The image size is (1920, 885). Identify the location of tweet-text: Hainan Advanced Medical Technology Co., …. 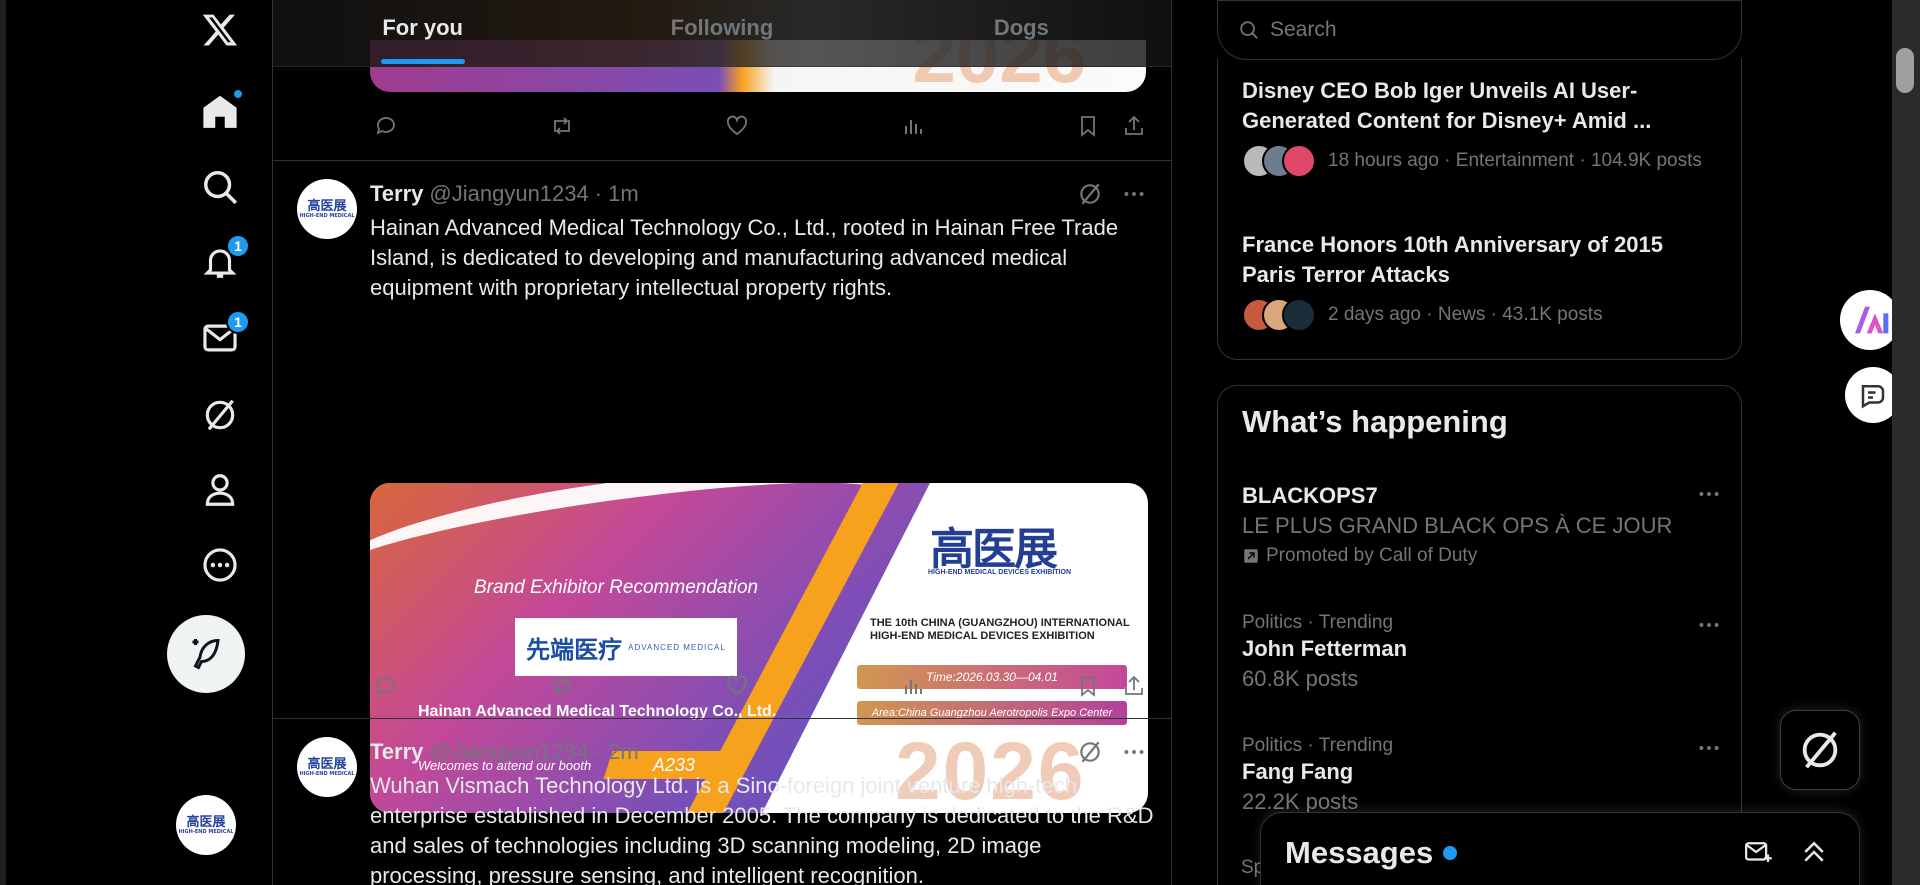
(744, 257).